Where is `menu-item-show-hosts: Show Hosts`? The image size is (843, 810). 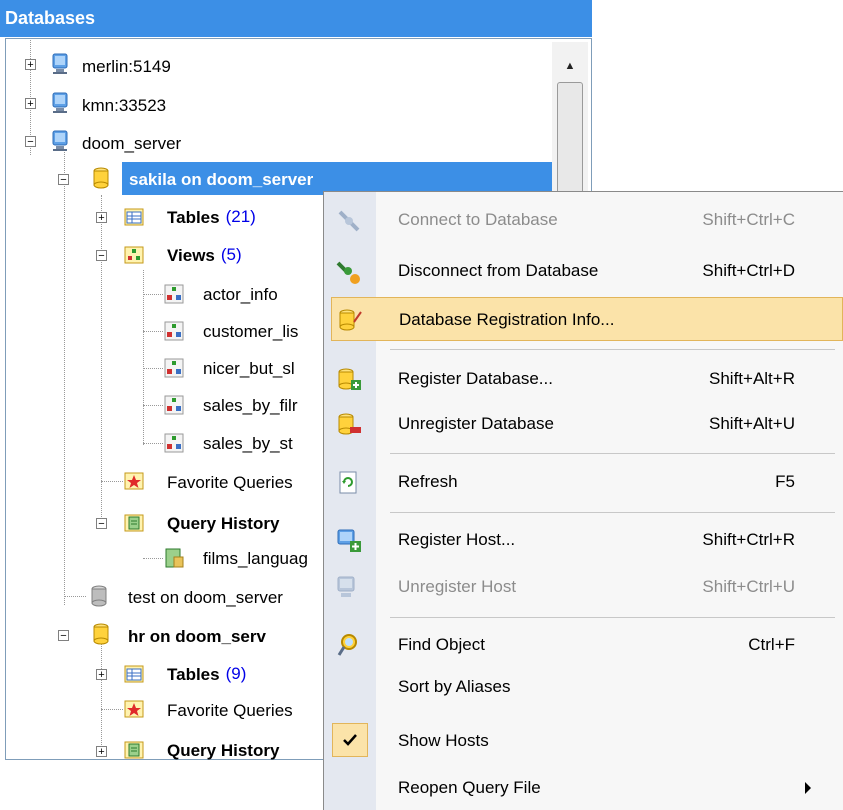
menu-item-show-hosts: Show Hosts is located at coordinates (583, 741).